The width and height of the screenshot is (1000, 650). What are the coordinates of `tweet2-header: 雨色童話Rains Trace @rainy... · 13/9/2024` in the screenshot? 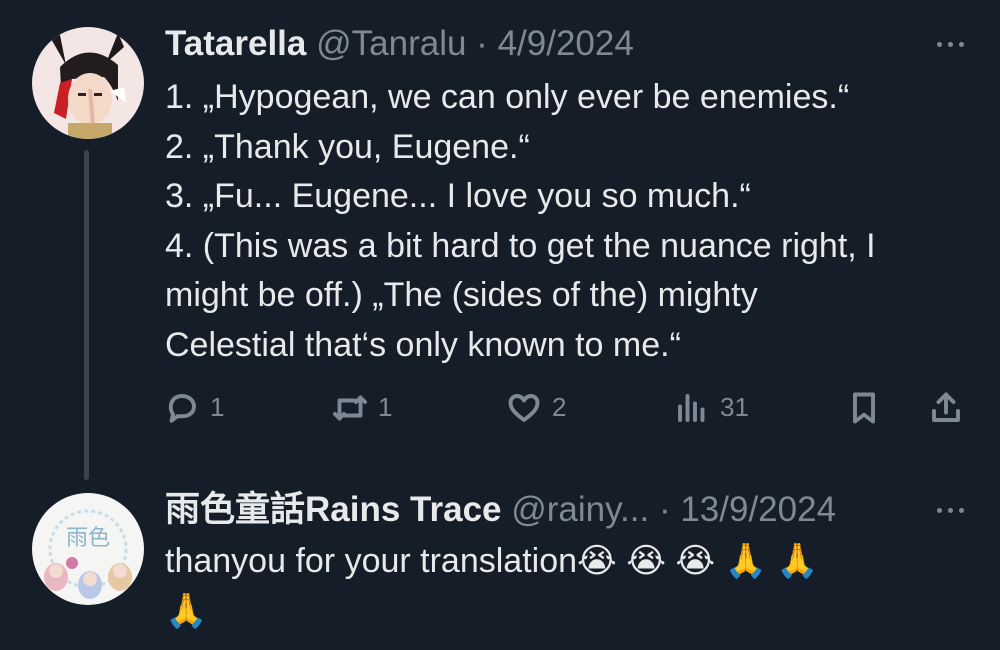 It's located at (500, 510).